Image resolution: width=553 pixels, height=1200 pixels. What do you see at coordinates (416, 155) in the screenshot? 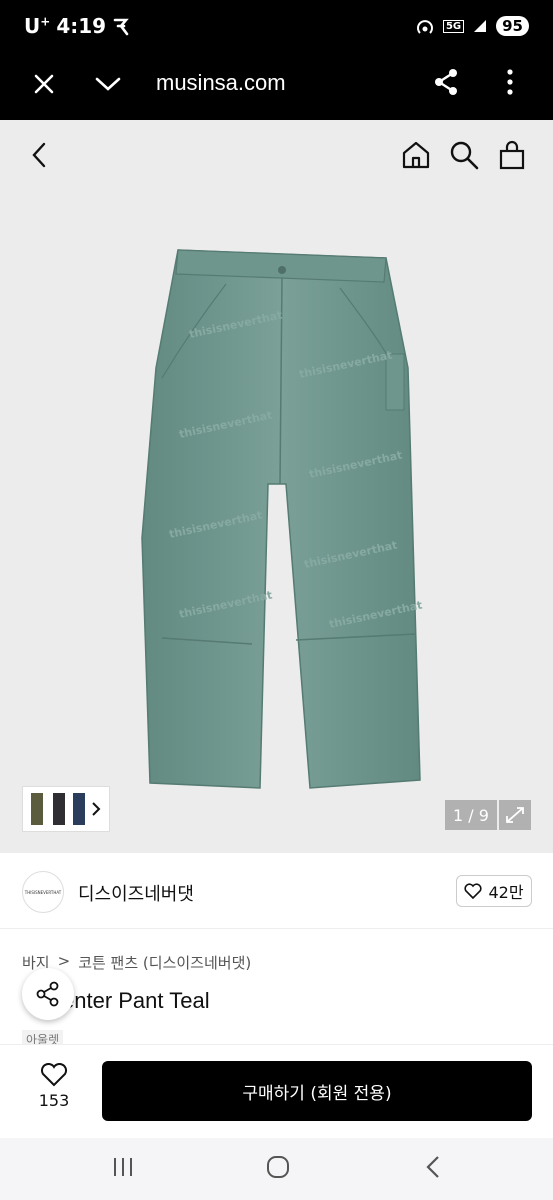
I see `home-icon` at bounding box center [416, 155].